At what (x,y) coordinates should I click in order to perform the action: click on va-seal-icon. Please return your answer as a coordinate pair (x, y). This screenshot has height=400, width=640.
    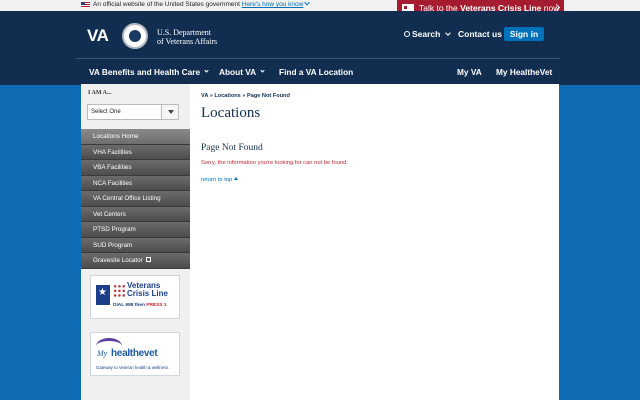
    Looking at the image, I should click on (135, 36).